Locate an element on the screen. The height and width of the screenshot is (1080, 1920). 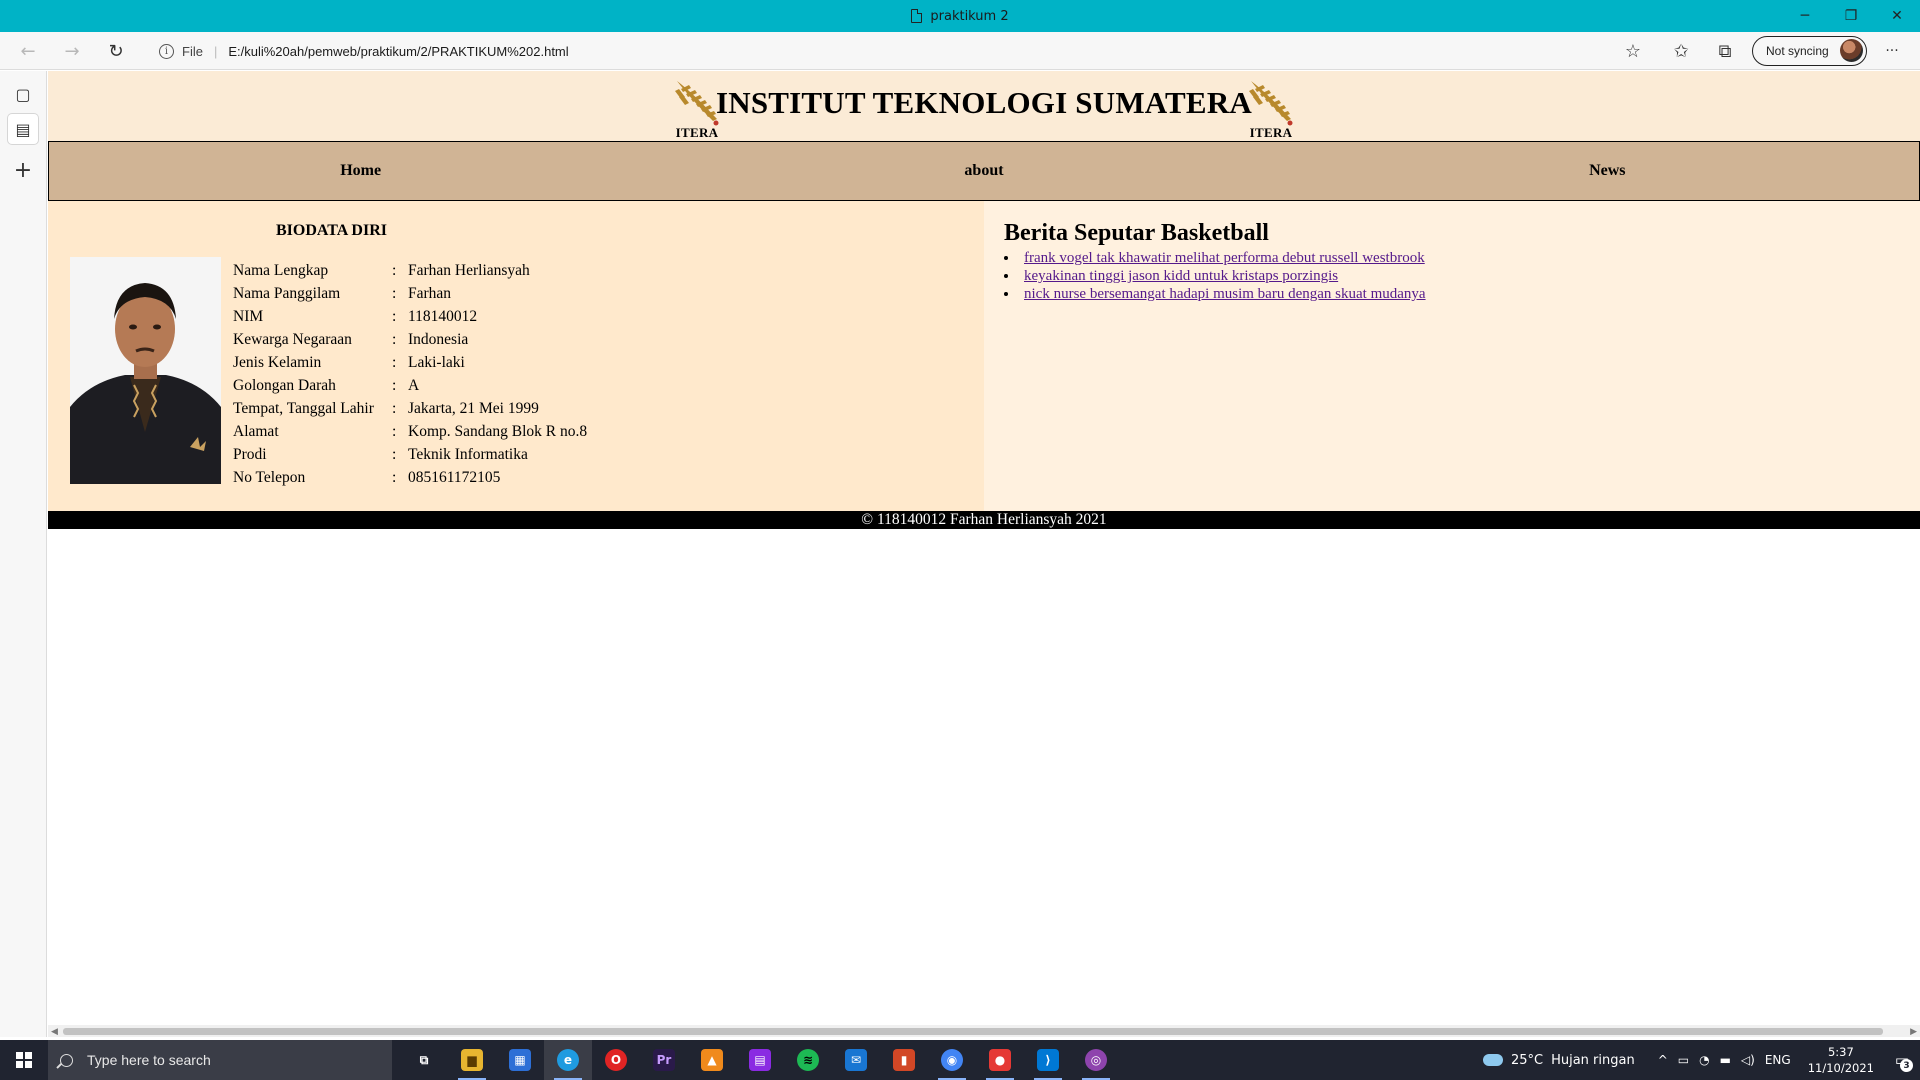
taskbar-app-office: ▮ is located at coordinates (904, 1060).